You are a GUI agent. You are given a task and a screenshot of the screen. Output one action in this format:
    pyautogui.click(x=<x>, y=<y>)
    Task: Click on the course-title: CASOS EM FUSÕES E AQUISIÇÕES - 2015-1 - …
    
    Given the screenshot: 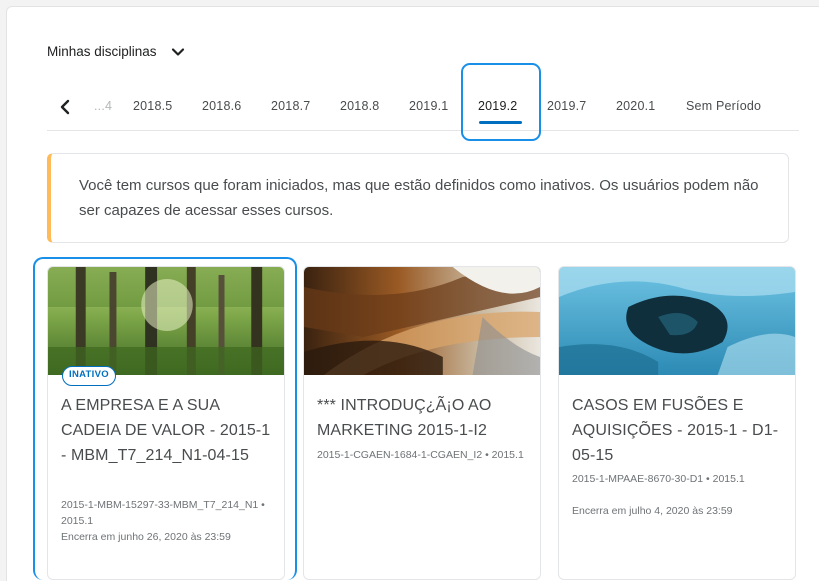 What is the action you would take?
    pyautogui.click(x=678, y=430)
    